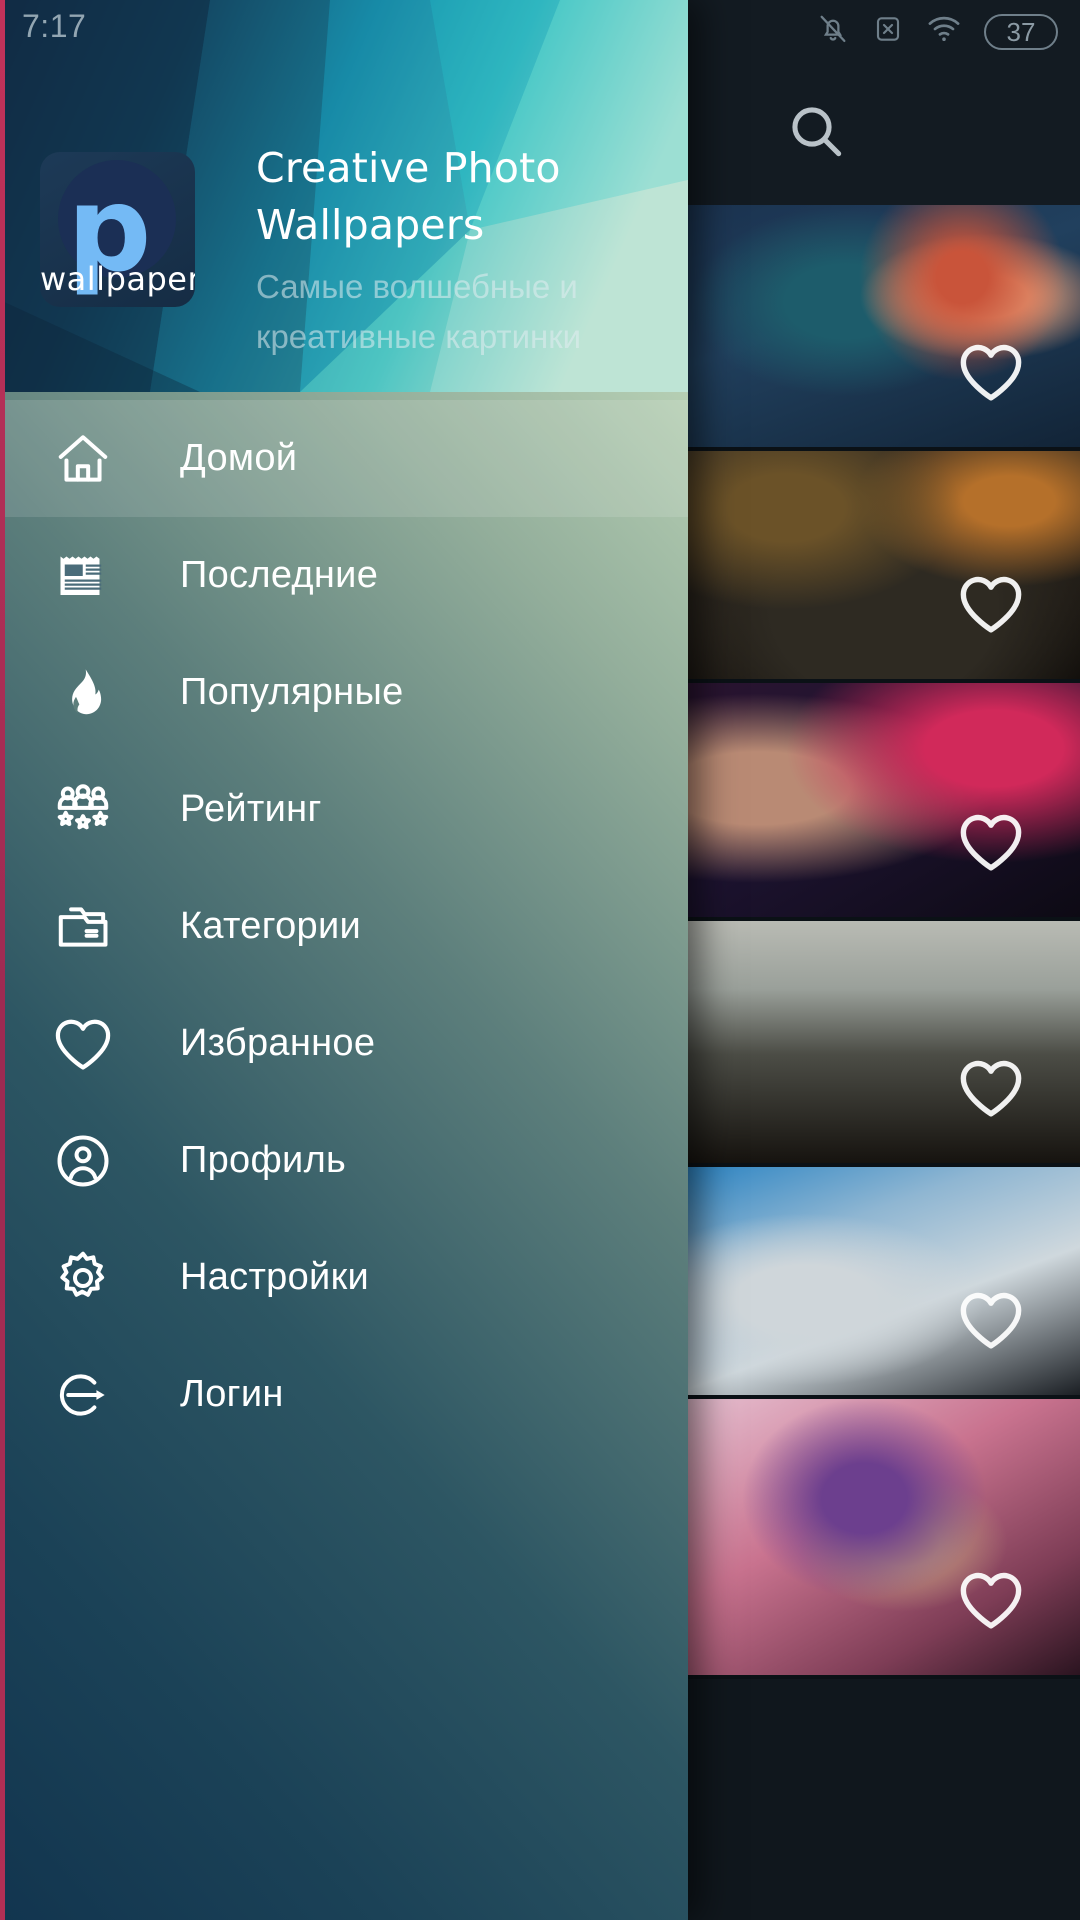 This screenshot has width=1080, height=1920. What do you see at coordinates (408, 196) in the screenshot?
I see `app-title: Creative Photo Wallpapers` at bounding box center [408, 196].